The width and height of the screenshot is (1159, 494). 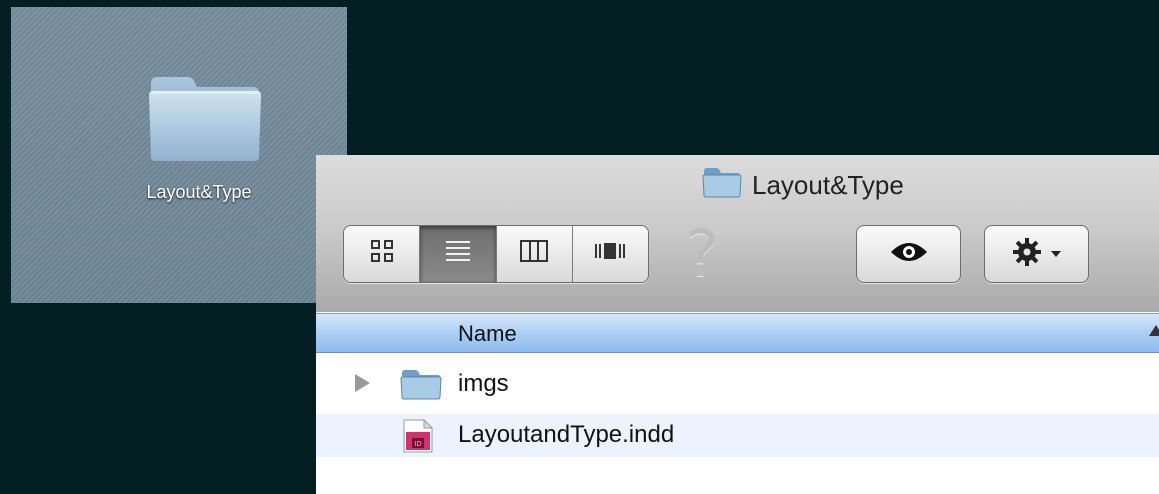 I want to click on cover-flow-button, so click(x=610, y=254).